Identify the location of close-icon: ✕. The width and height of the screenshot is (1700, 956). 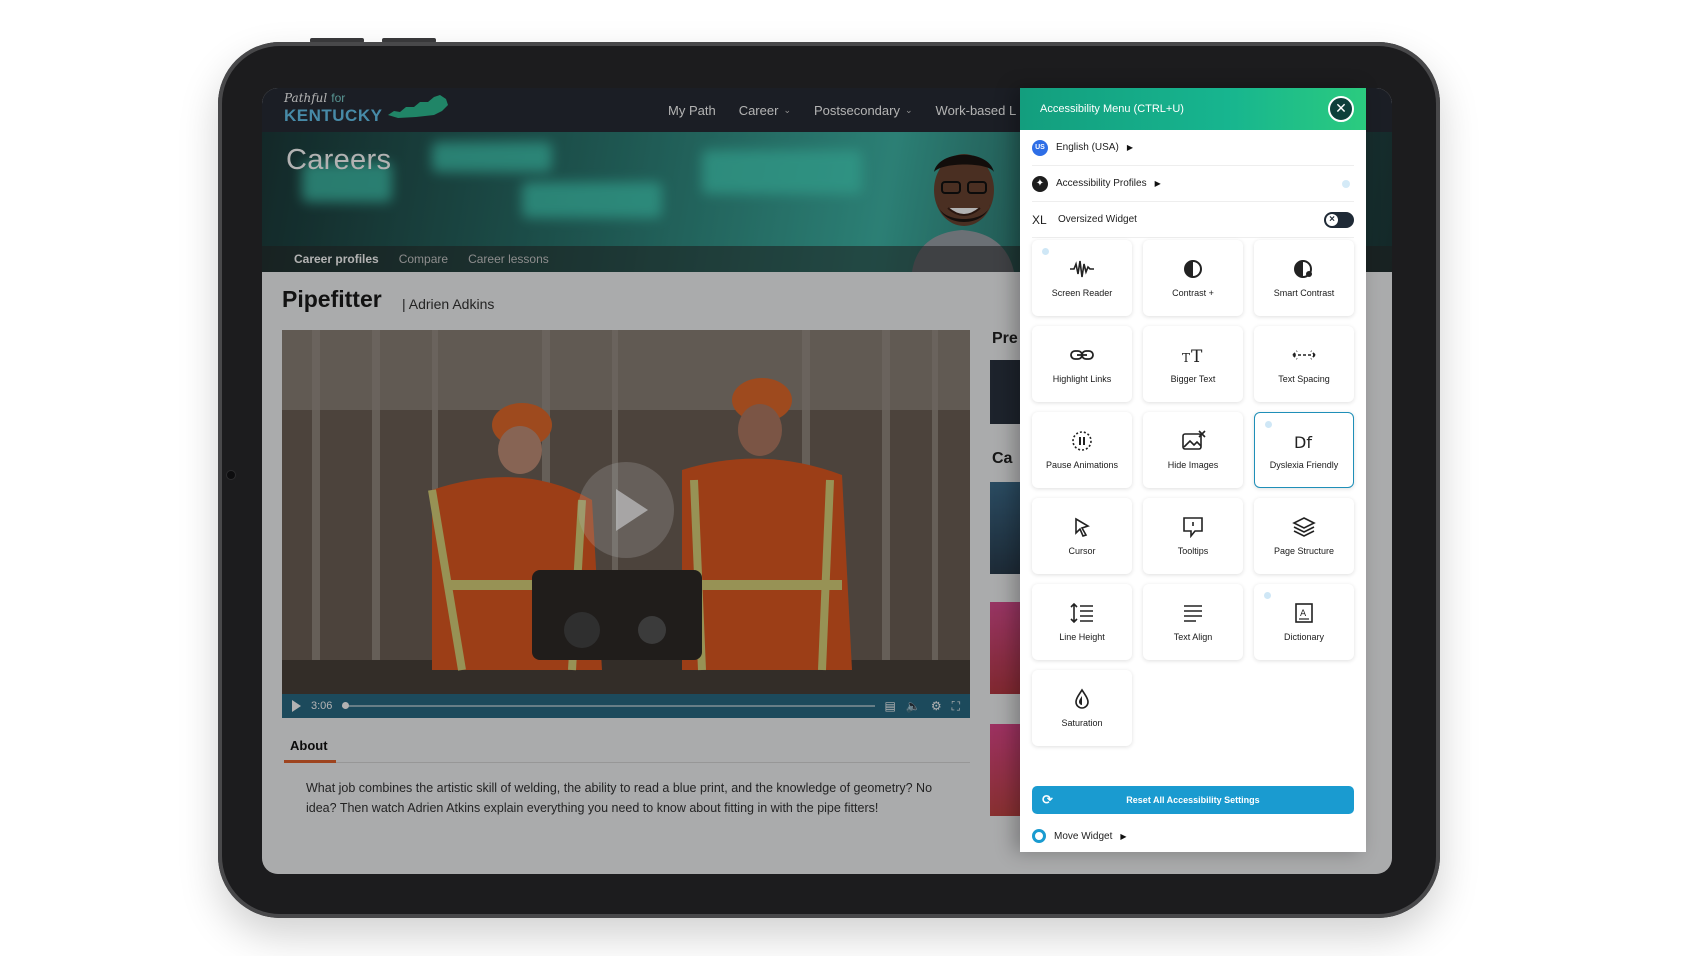
(1341, 109).